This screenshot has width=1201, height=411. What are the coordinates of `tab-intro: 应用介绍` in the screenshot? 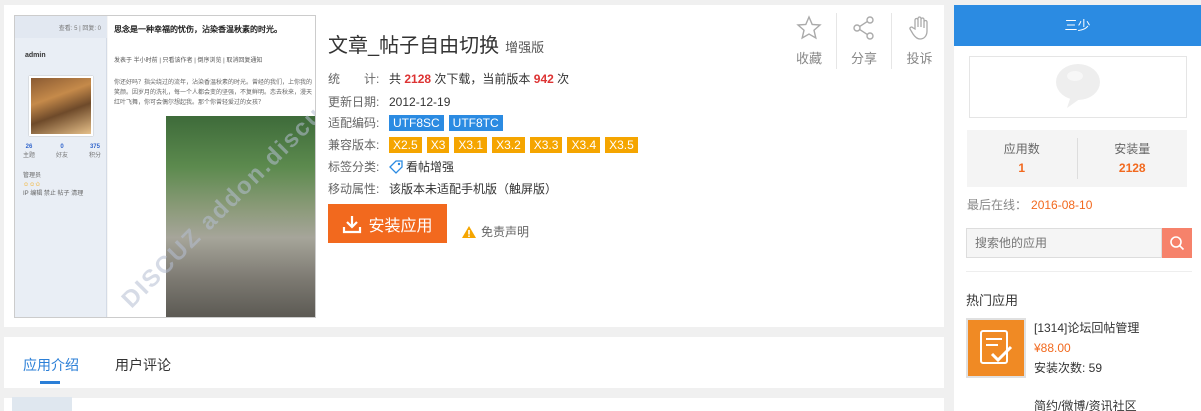 It's located at (51, 365).